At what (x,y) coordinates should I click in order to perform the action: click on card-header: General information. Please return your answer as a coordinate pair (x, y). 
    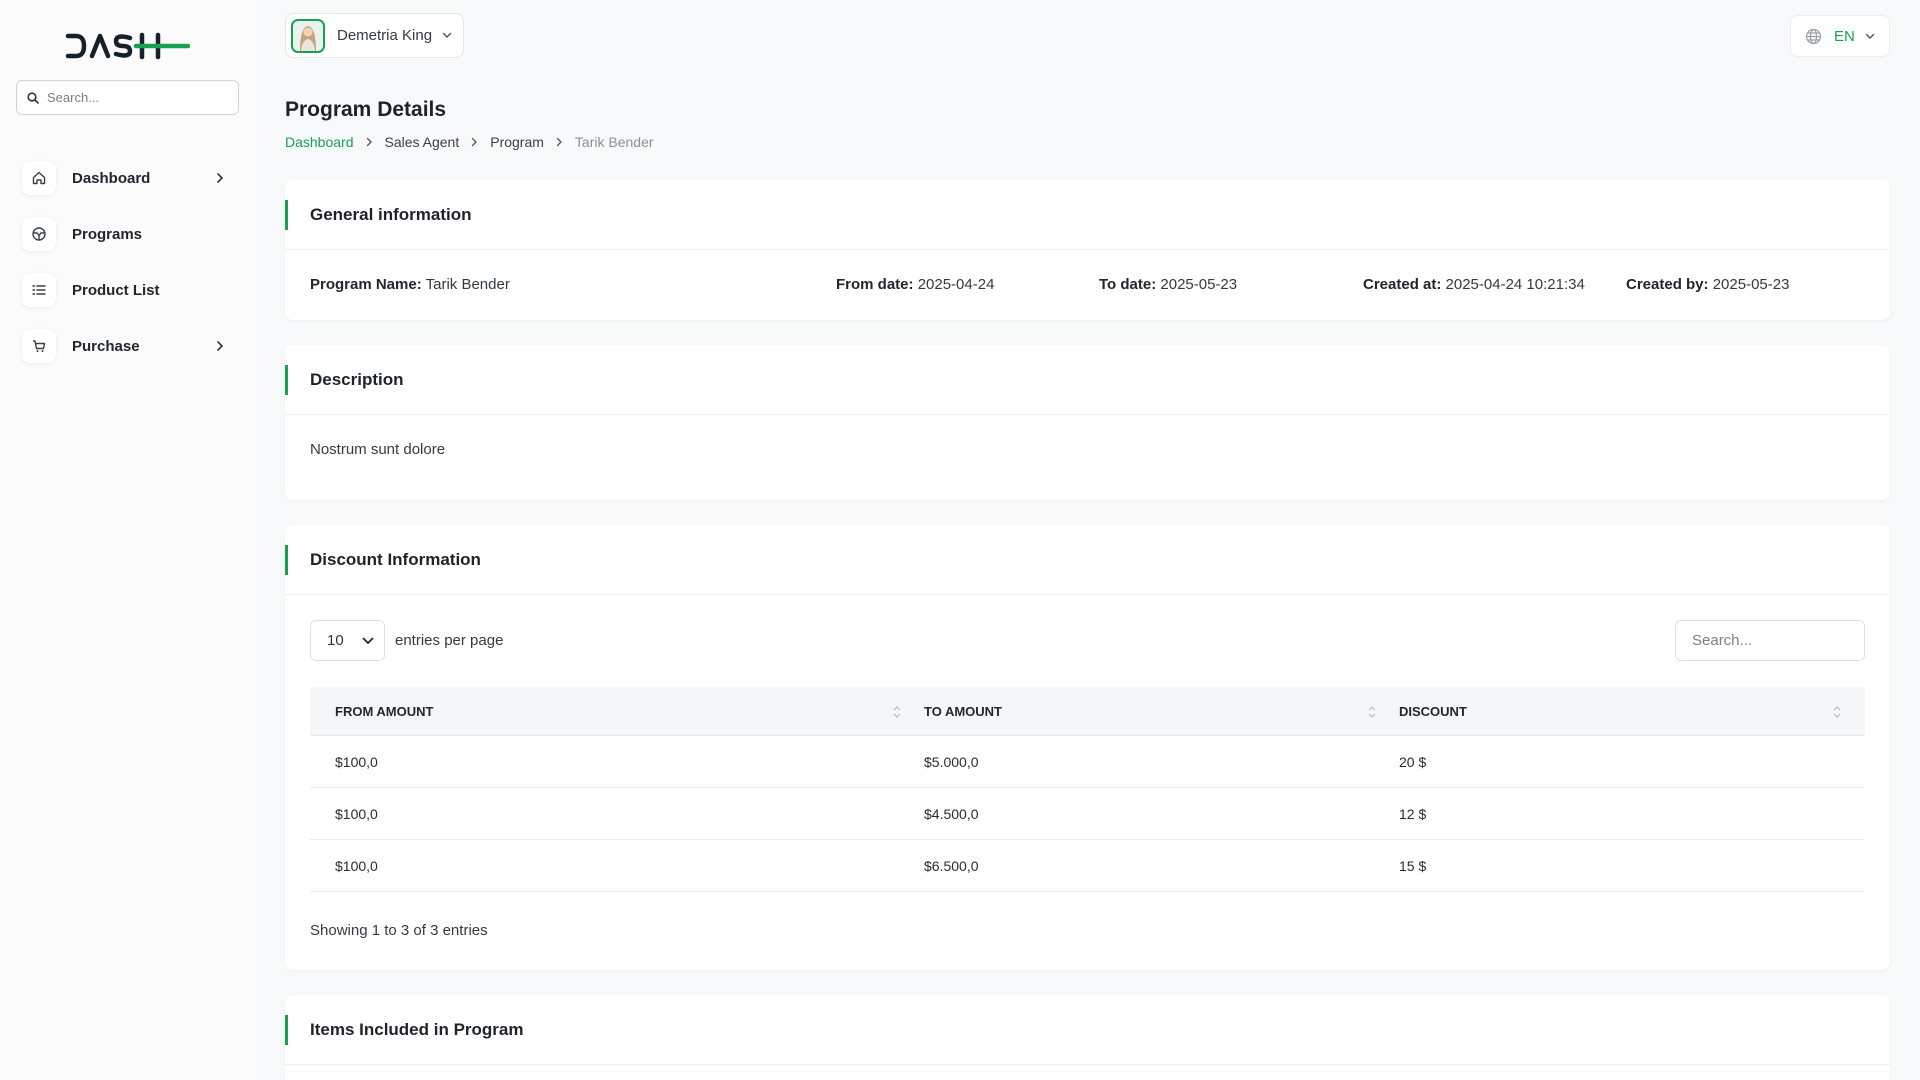
    Looking at the image, I should click on (1087, 215).